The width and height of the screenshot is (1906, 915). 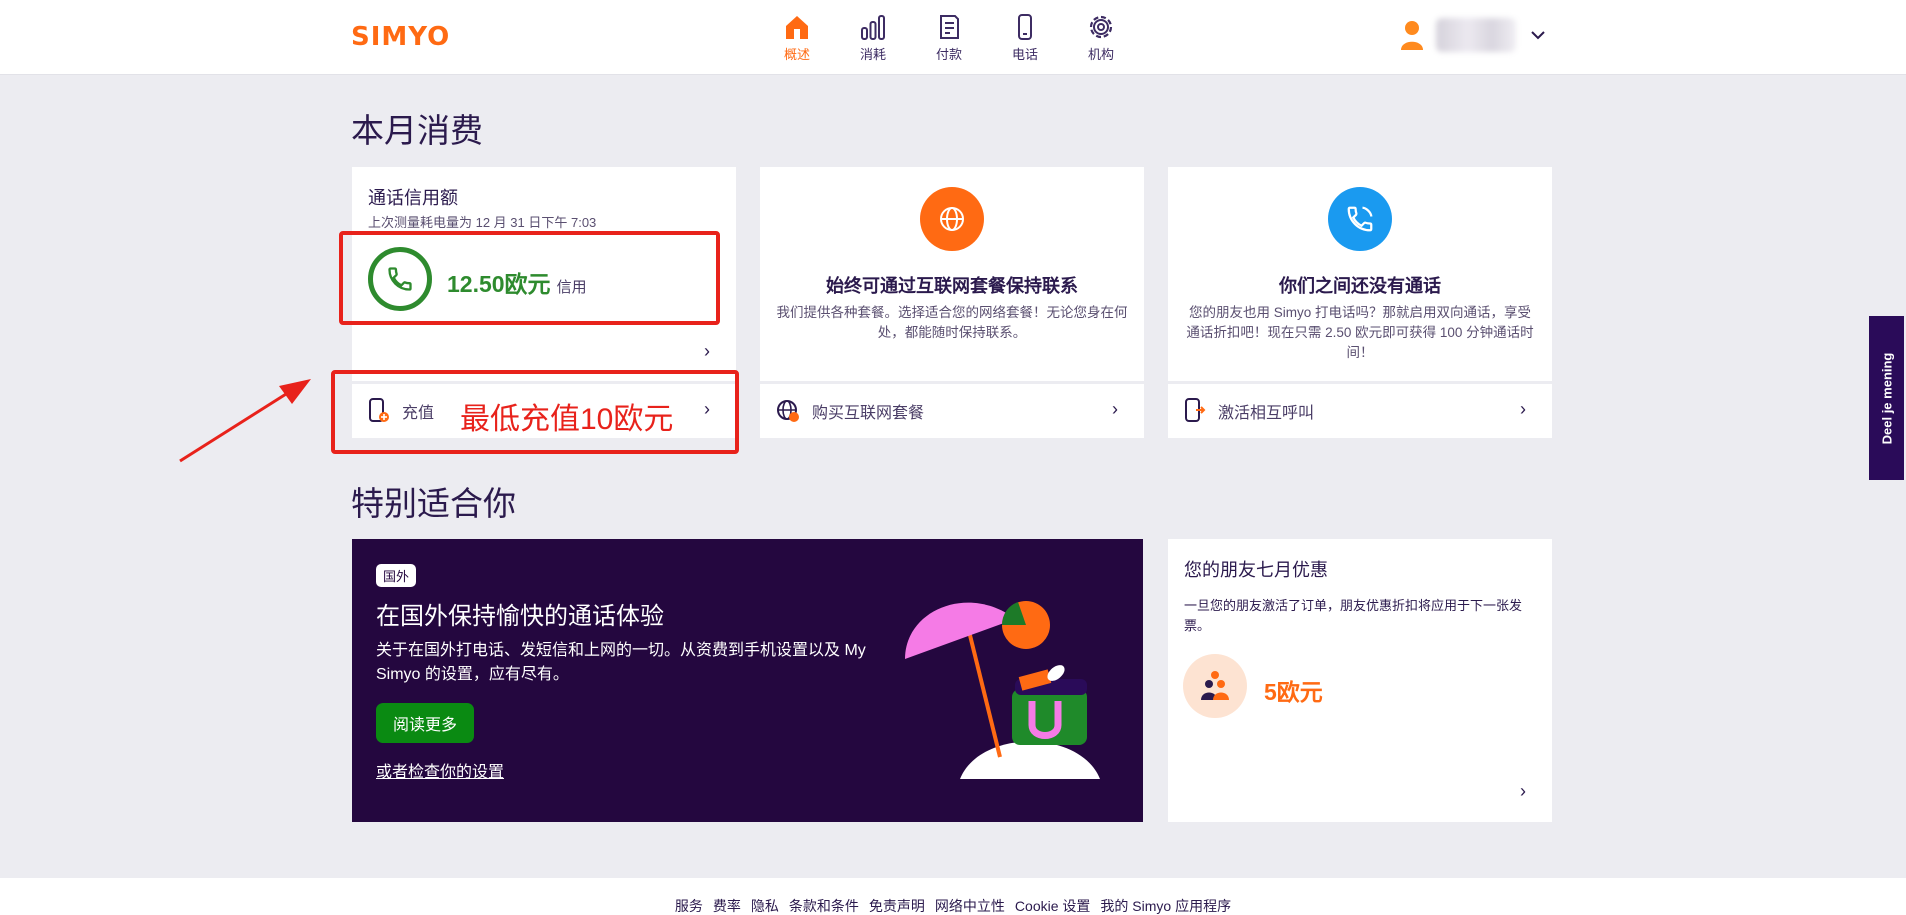 I want to click on friends-circle, so click(x=1215, y=686).